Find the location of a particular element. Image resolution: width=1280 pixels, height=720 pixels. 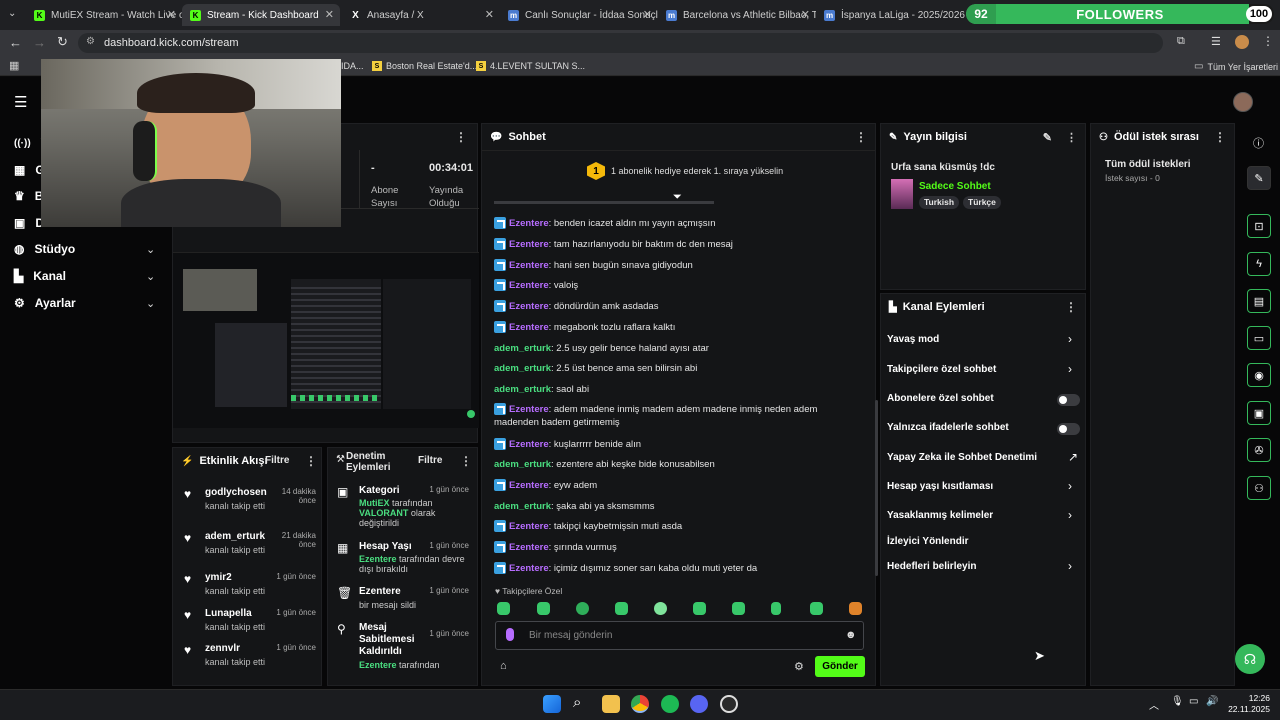

discord-icon is located at coordinates (699, 704).